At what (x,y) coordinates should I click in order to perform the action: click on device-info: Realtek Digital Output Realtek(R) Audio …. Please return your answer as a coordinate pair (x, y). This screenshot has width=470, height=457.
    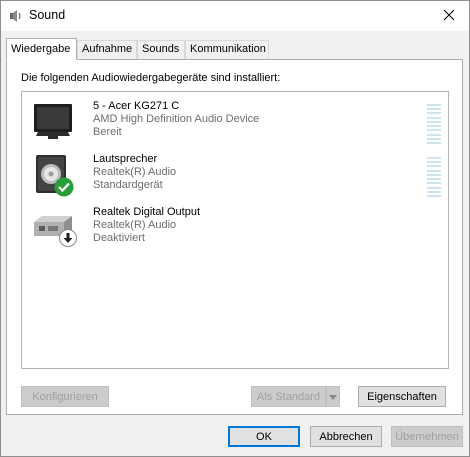
    Looking at the image, I should click on (146, 225).